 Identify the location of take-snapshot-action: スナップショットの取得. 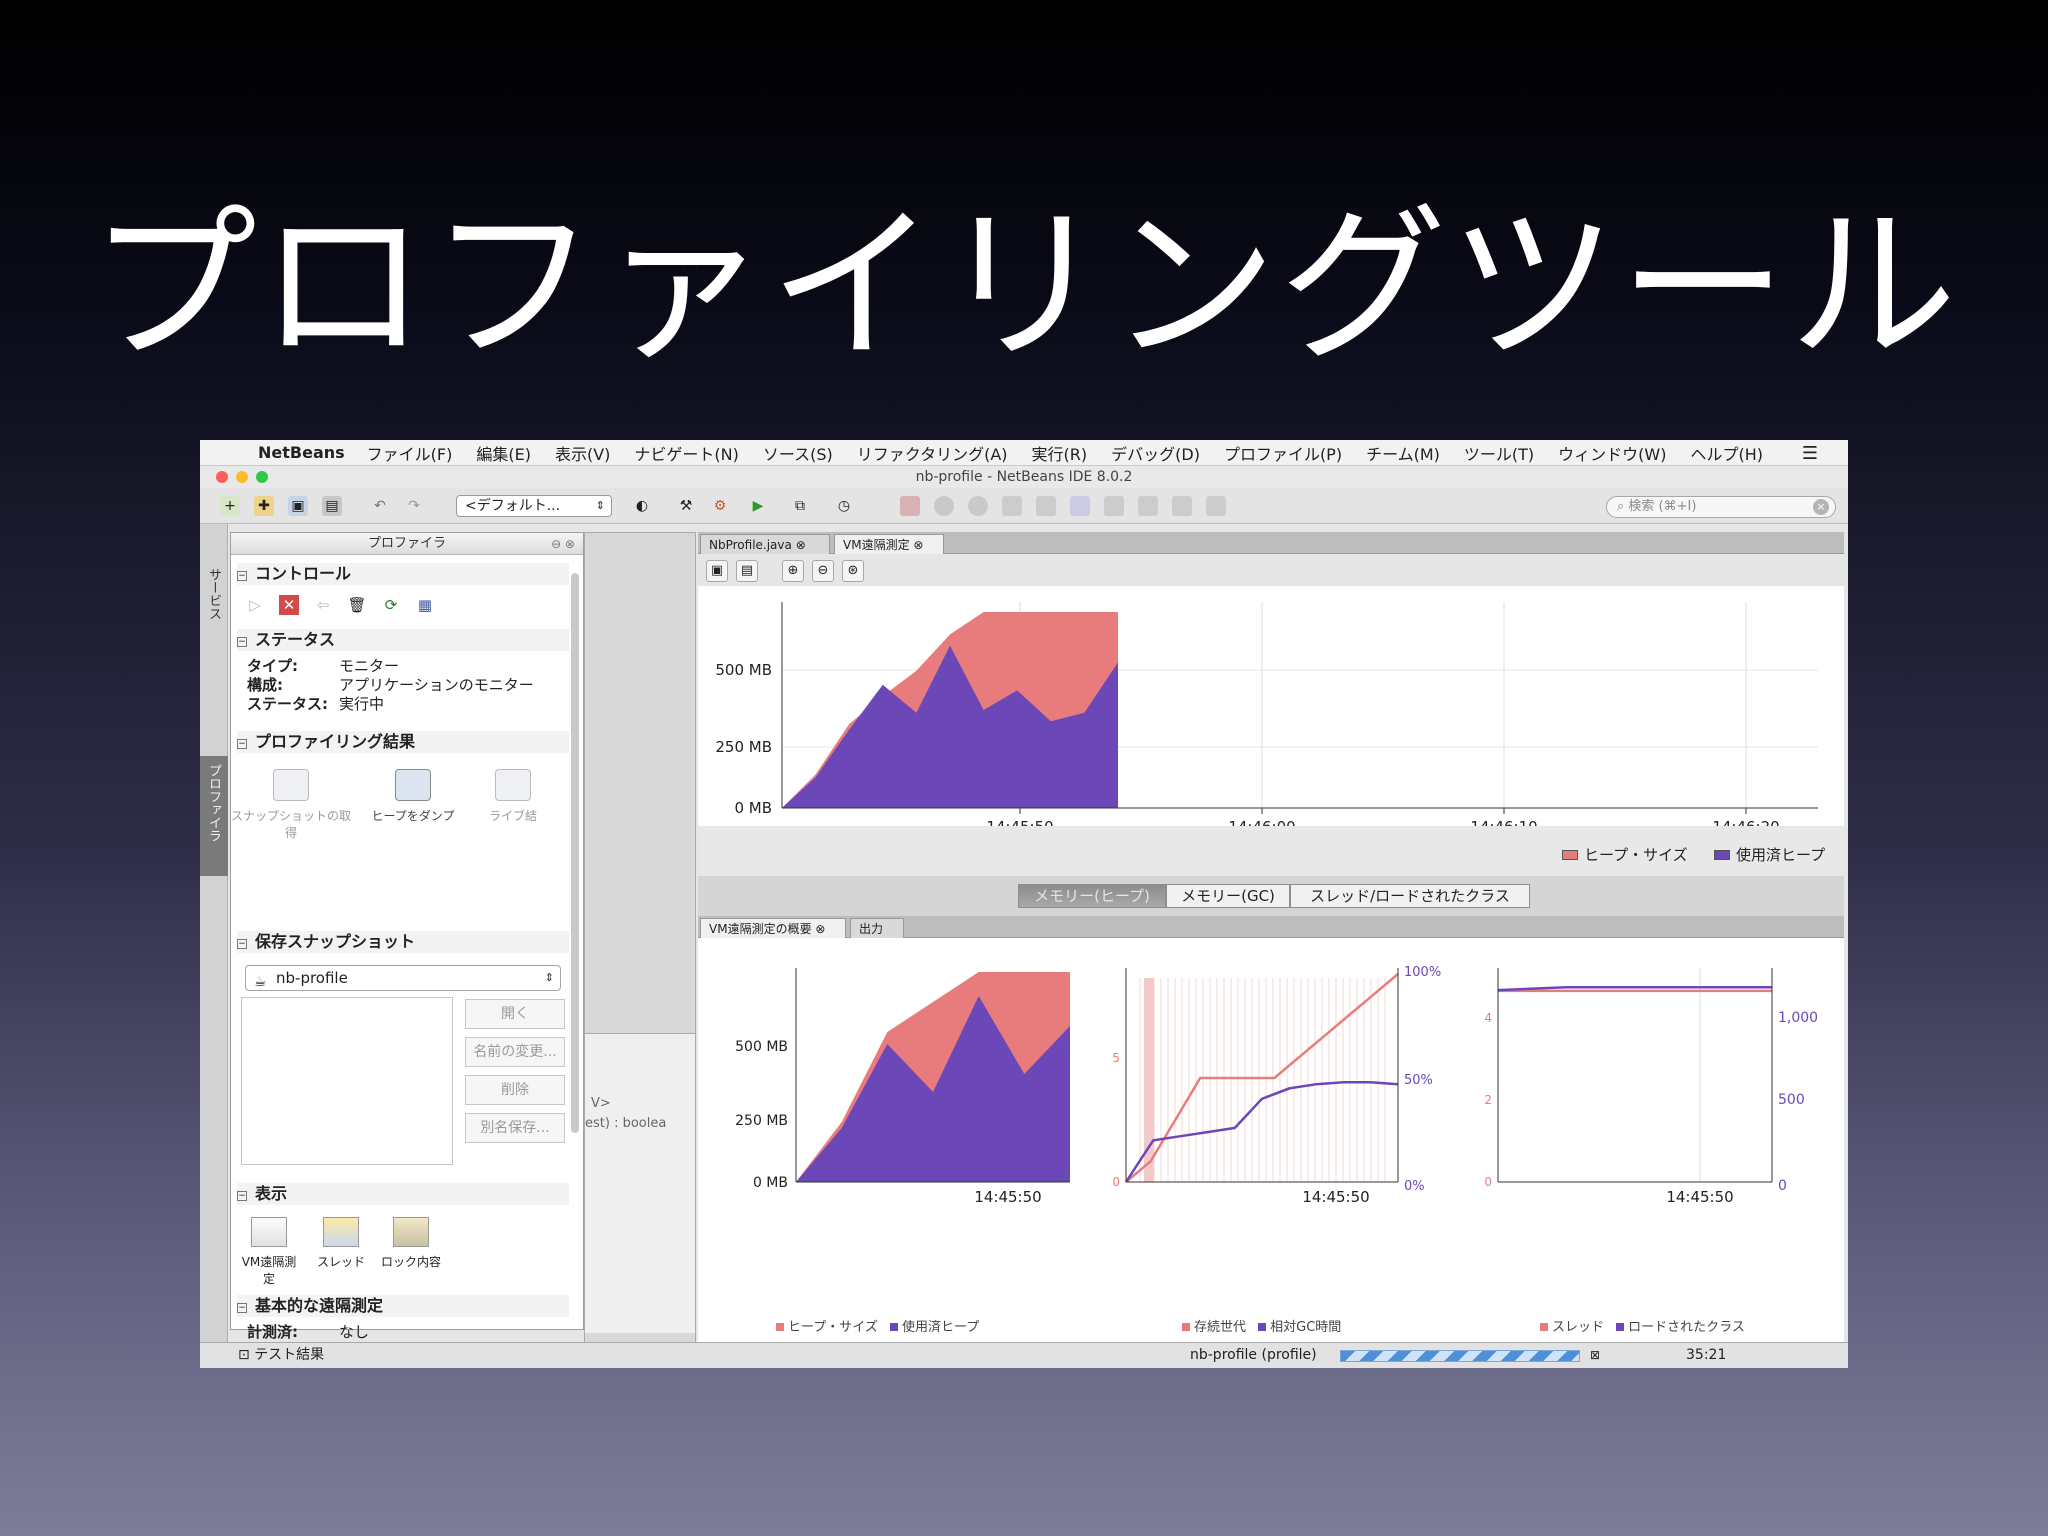
(291, 805).